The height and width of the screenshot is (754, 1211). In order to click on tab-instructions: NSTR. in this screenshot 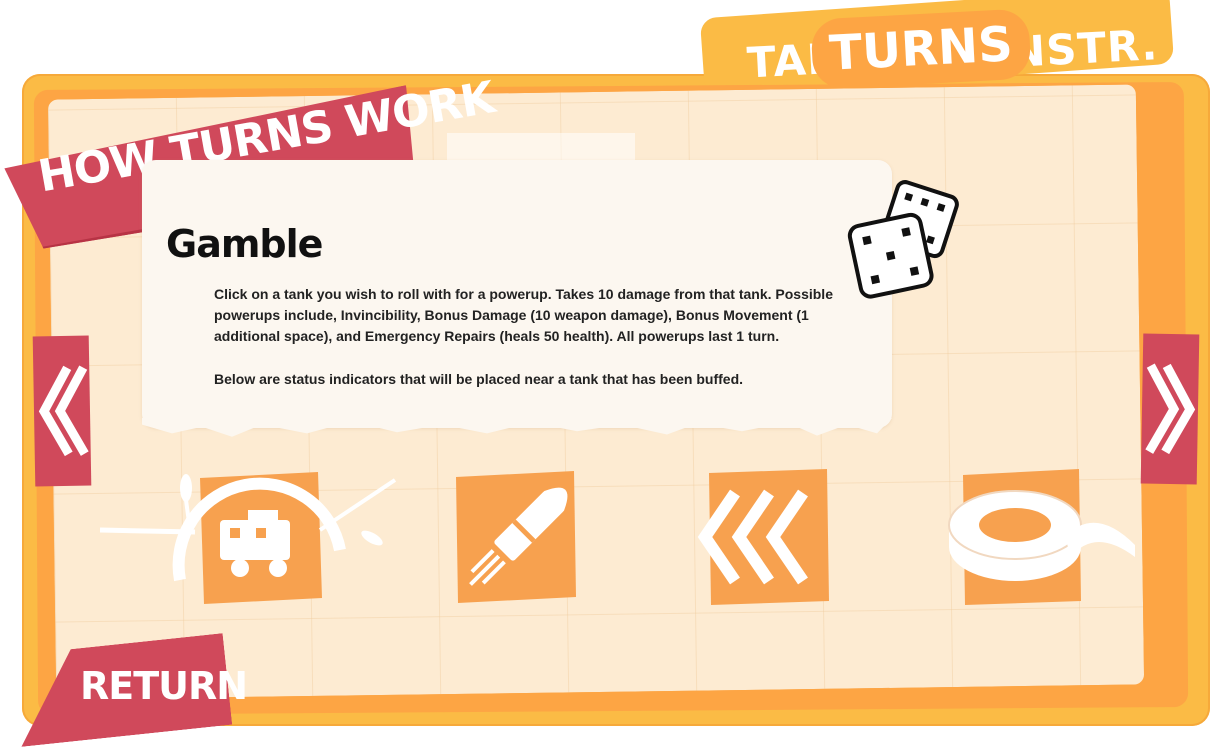, I will do `click(1084, 48)`.